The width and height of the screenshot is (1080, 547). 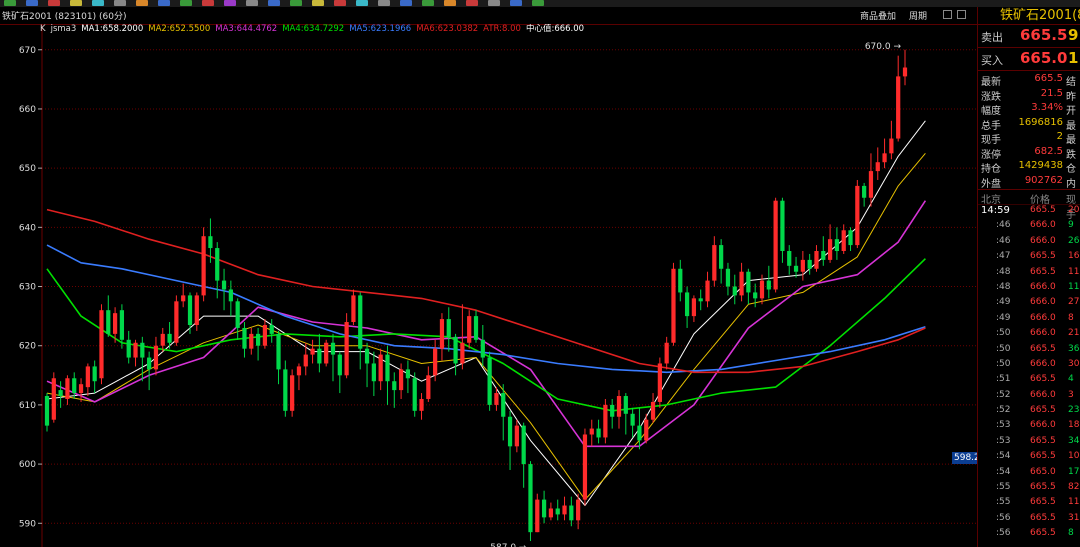 What do you see at coordinates (918, 15) in the screenshot?
I see `period-button: 周期` at bounding box center [918, 15].